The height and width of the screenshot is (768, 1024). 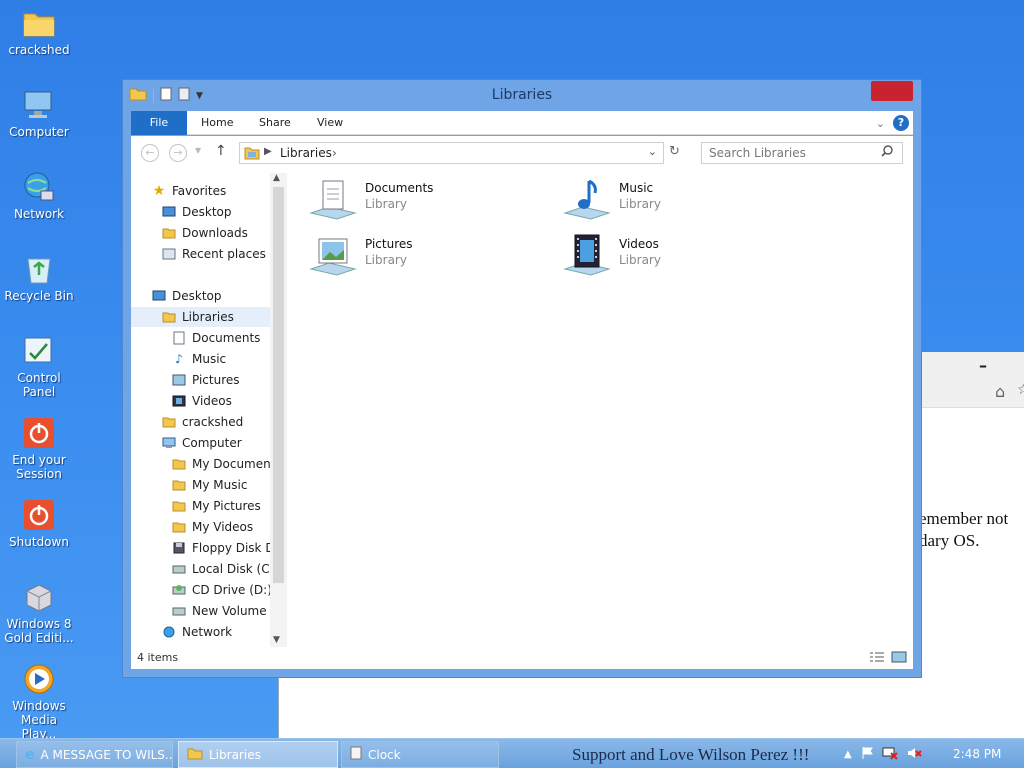 What do you see at coordinates (333, 255) in the screenshot?
I see `pictures-library-icon` at bounding box center [333, 255].